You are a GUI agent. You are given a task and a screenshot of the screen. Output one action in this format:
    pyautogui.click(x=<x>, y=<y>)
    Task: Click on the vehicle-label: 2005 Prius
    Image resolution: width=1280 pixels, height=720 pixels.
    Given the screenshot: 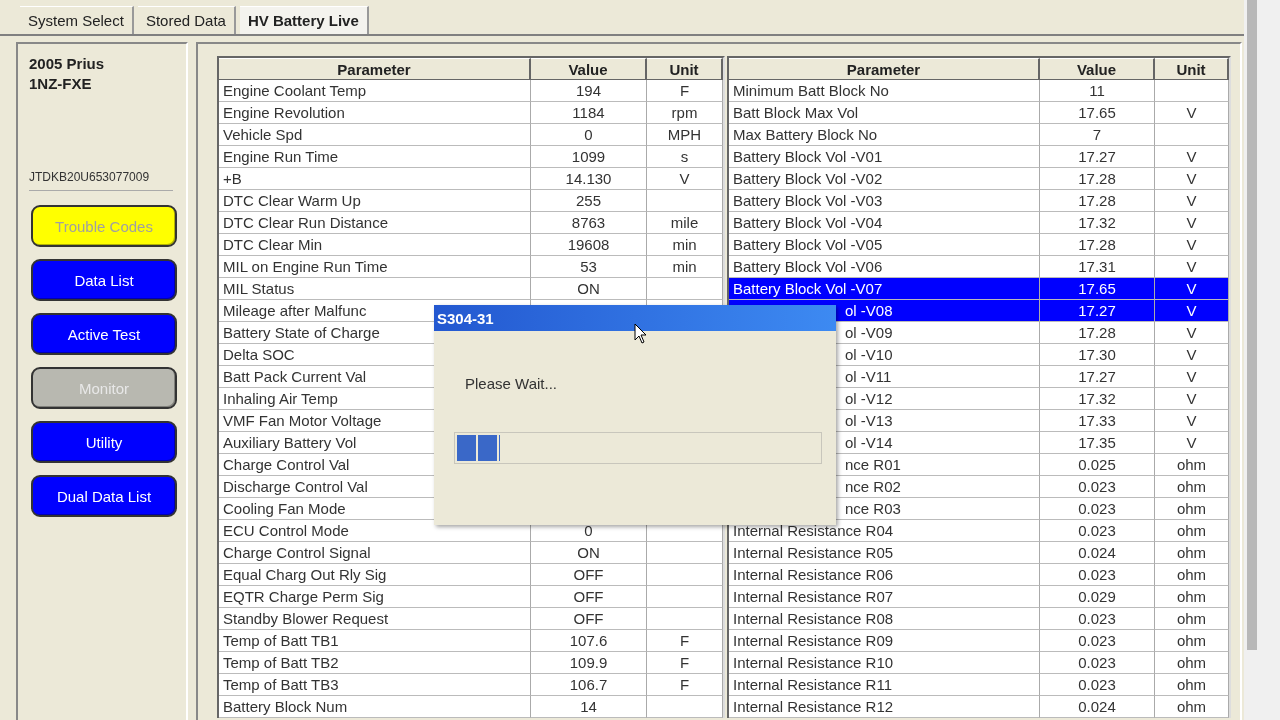 What is the action you would take?
    pyautogui.click(x=67, y=64)
    